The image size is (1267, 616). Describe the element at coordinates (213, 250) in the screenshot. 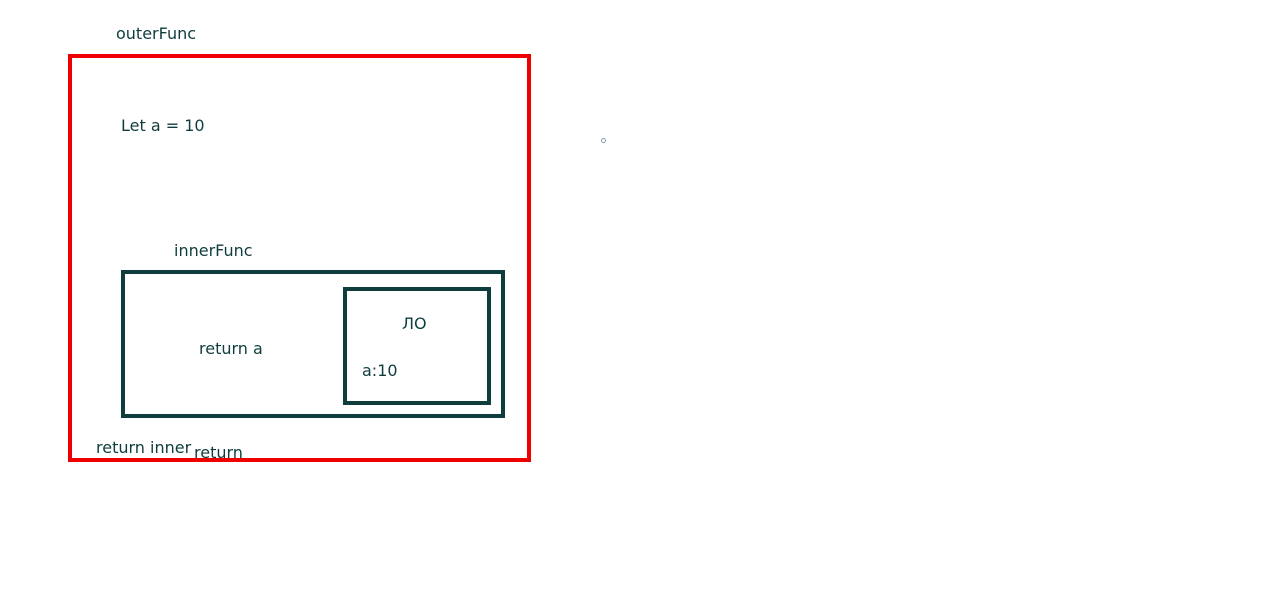

I see `inner-func-title: innerFunc` at that location.